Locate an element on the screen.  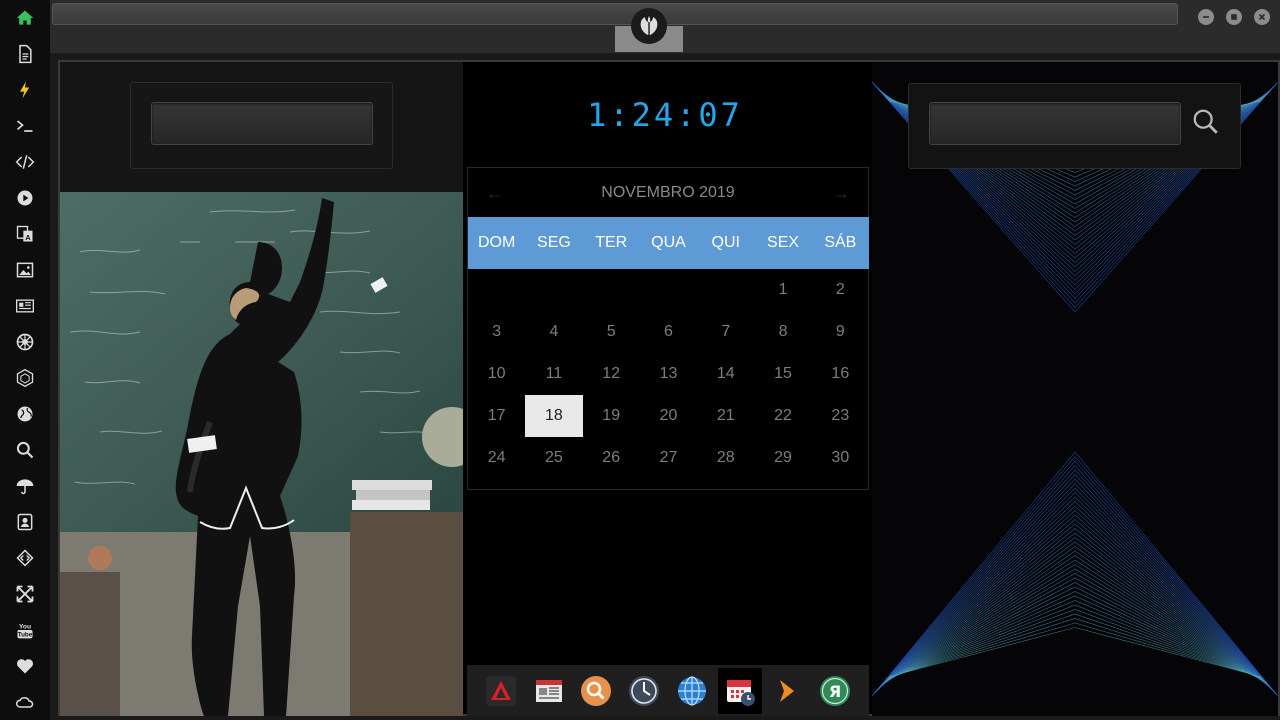
calendar-day: 12 is located at coordinates (611, 374).